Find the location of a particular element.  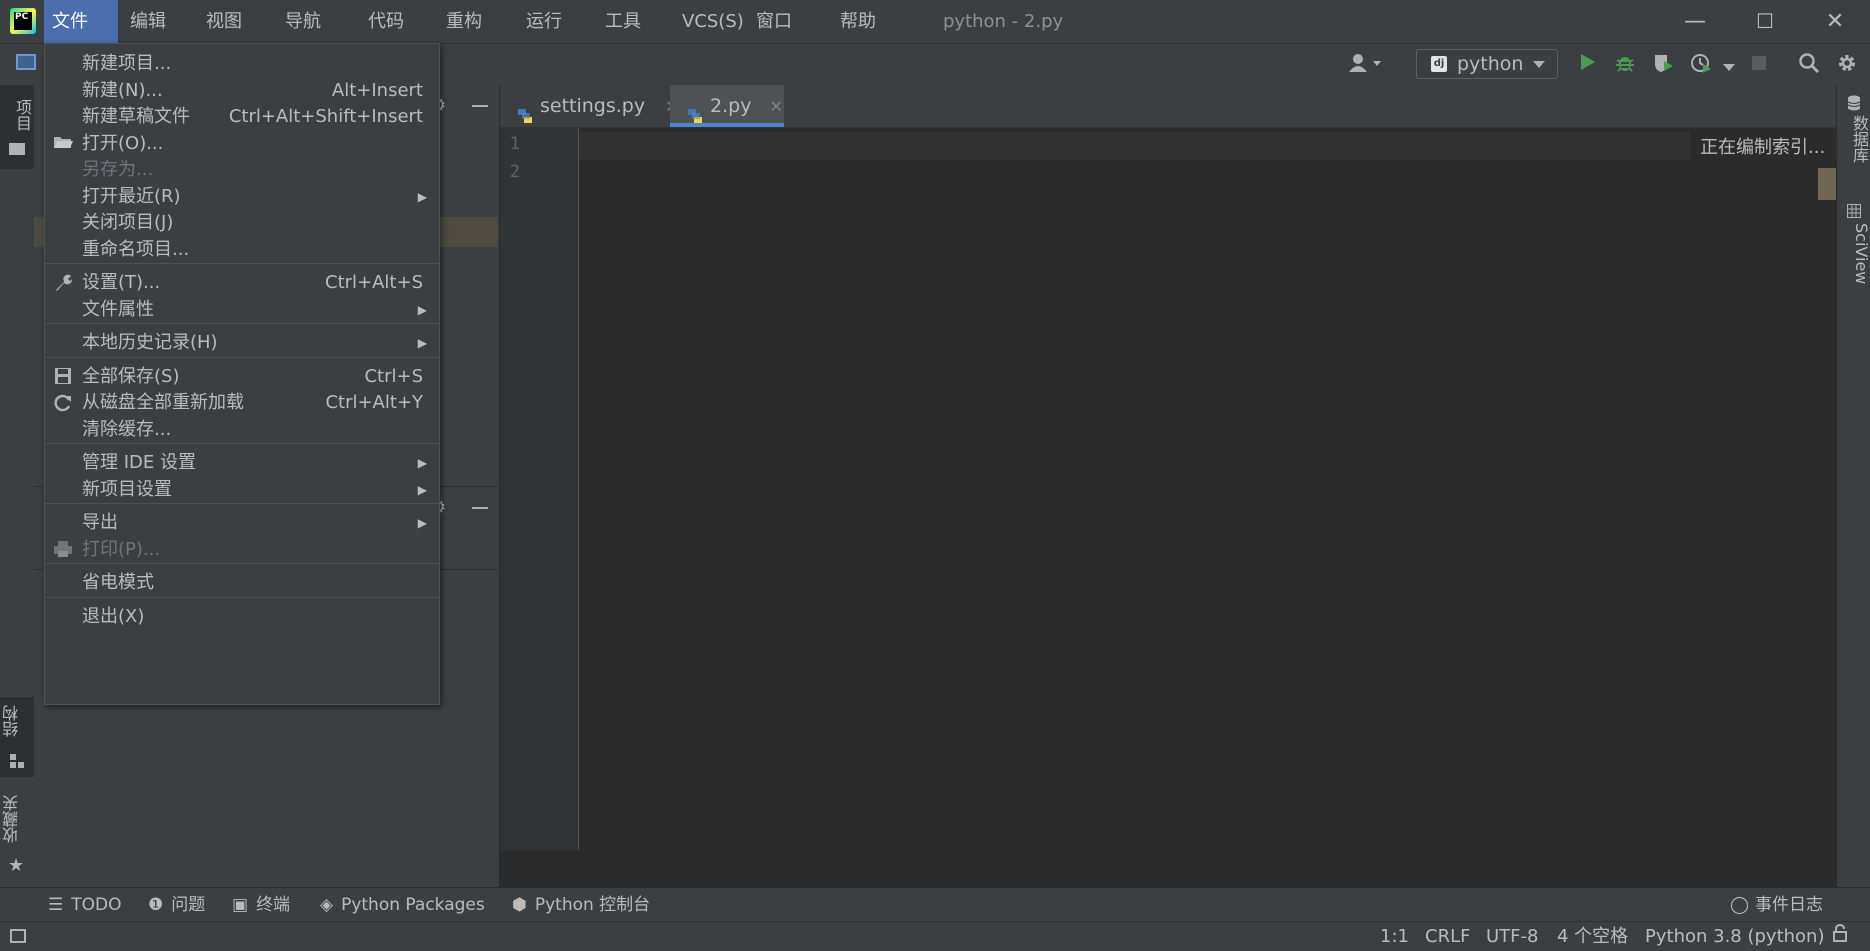

tab-terminal-label: 终端 is located at coordinates (273, 905).